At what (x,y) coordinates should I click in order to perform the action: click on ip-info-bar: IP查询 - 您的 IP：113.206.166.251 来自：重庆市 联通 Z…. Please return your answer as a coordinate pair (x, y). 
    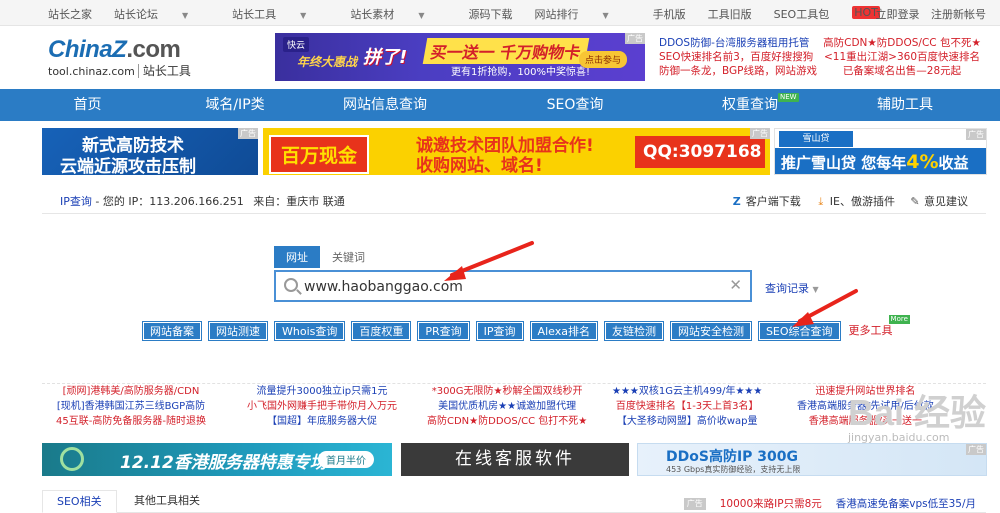
    Looking at the image, I should click on (514, 199).